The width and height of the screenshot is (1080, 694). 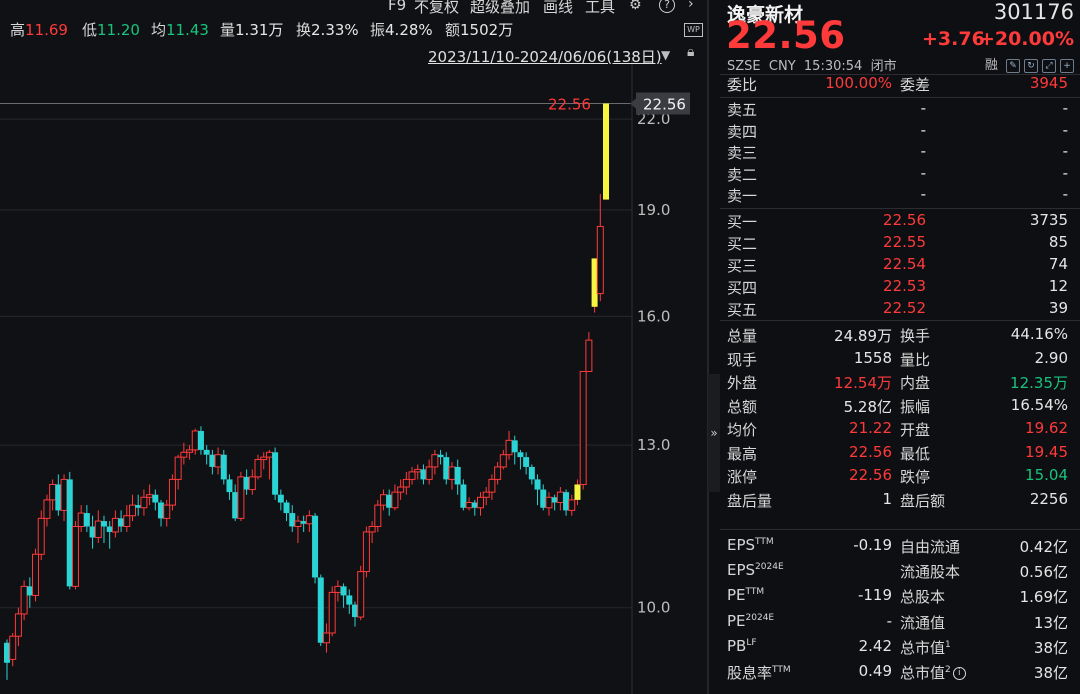 I want to click on bid-volume: 39, so click(x=1058, y=308).